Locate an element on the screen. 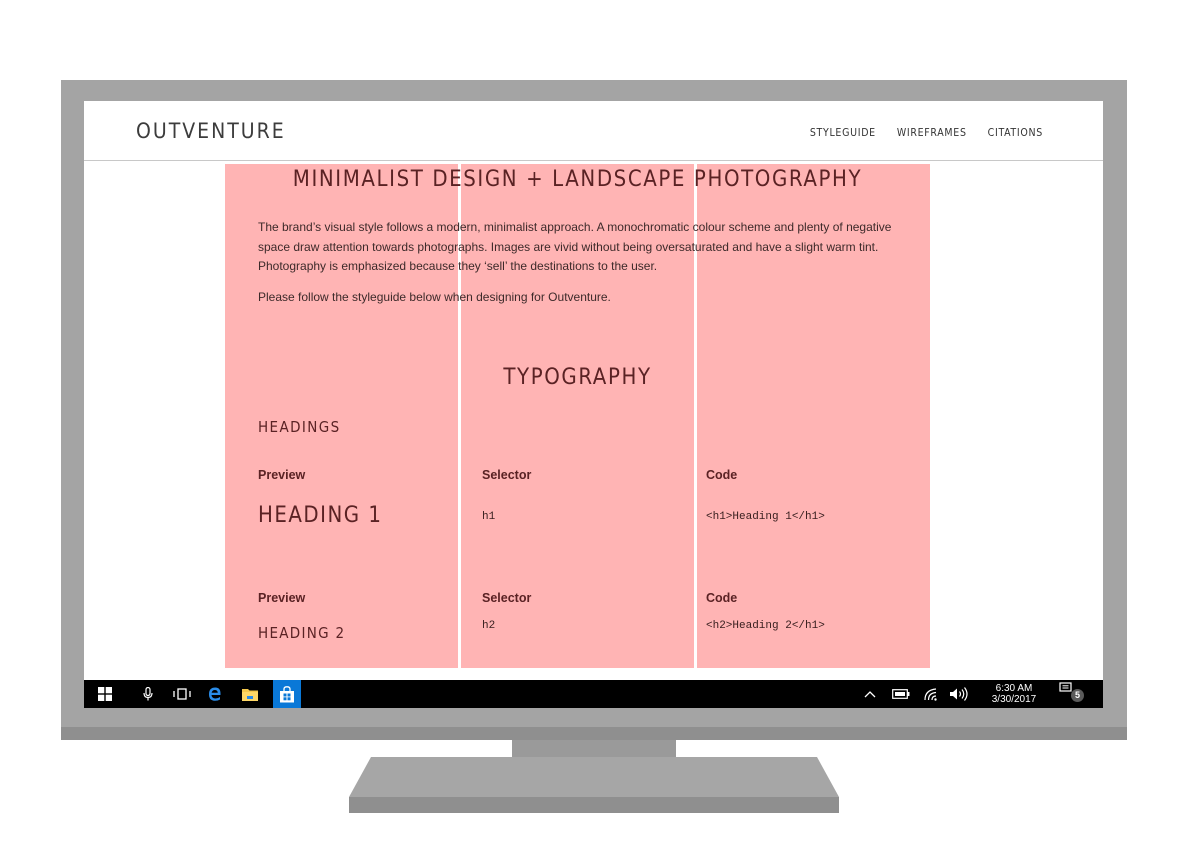 This screenshot has width=1186, height=856. chevron-up-icon is located at coordinates (870, 694).